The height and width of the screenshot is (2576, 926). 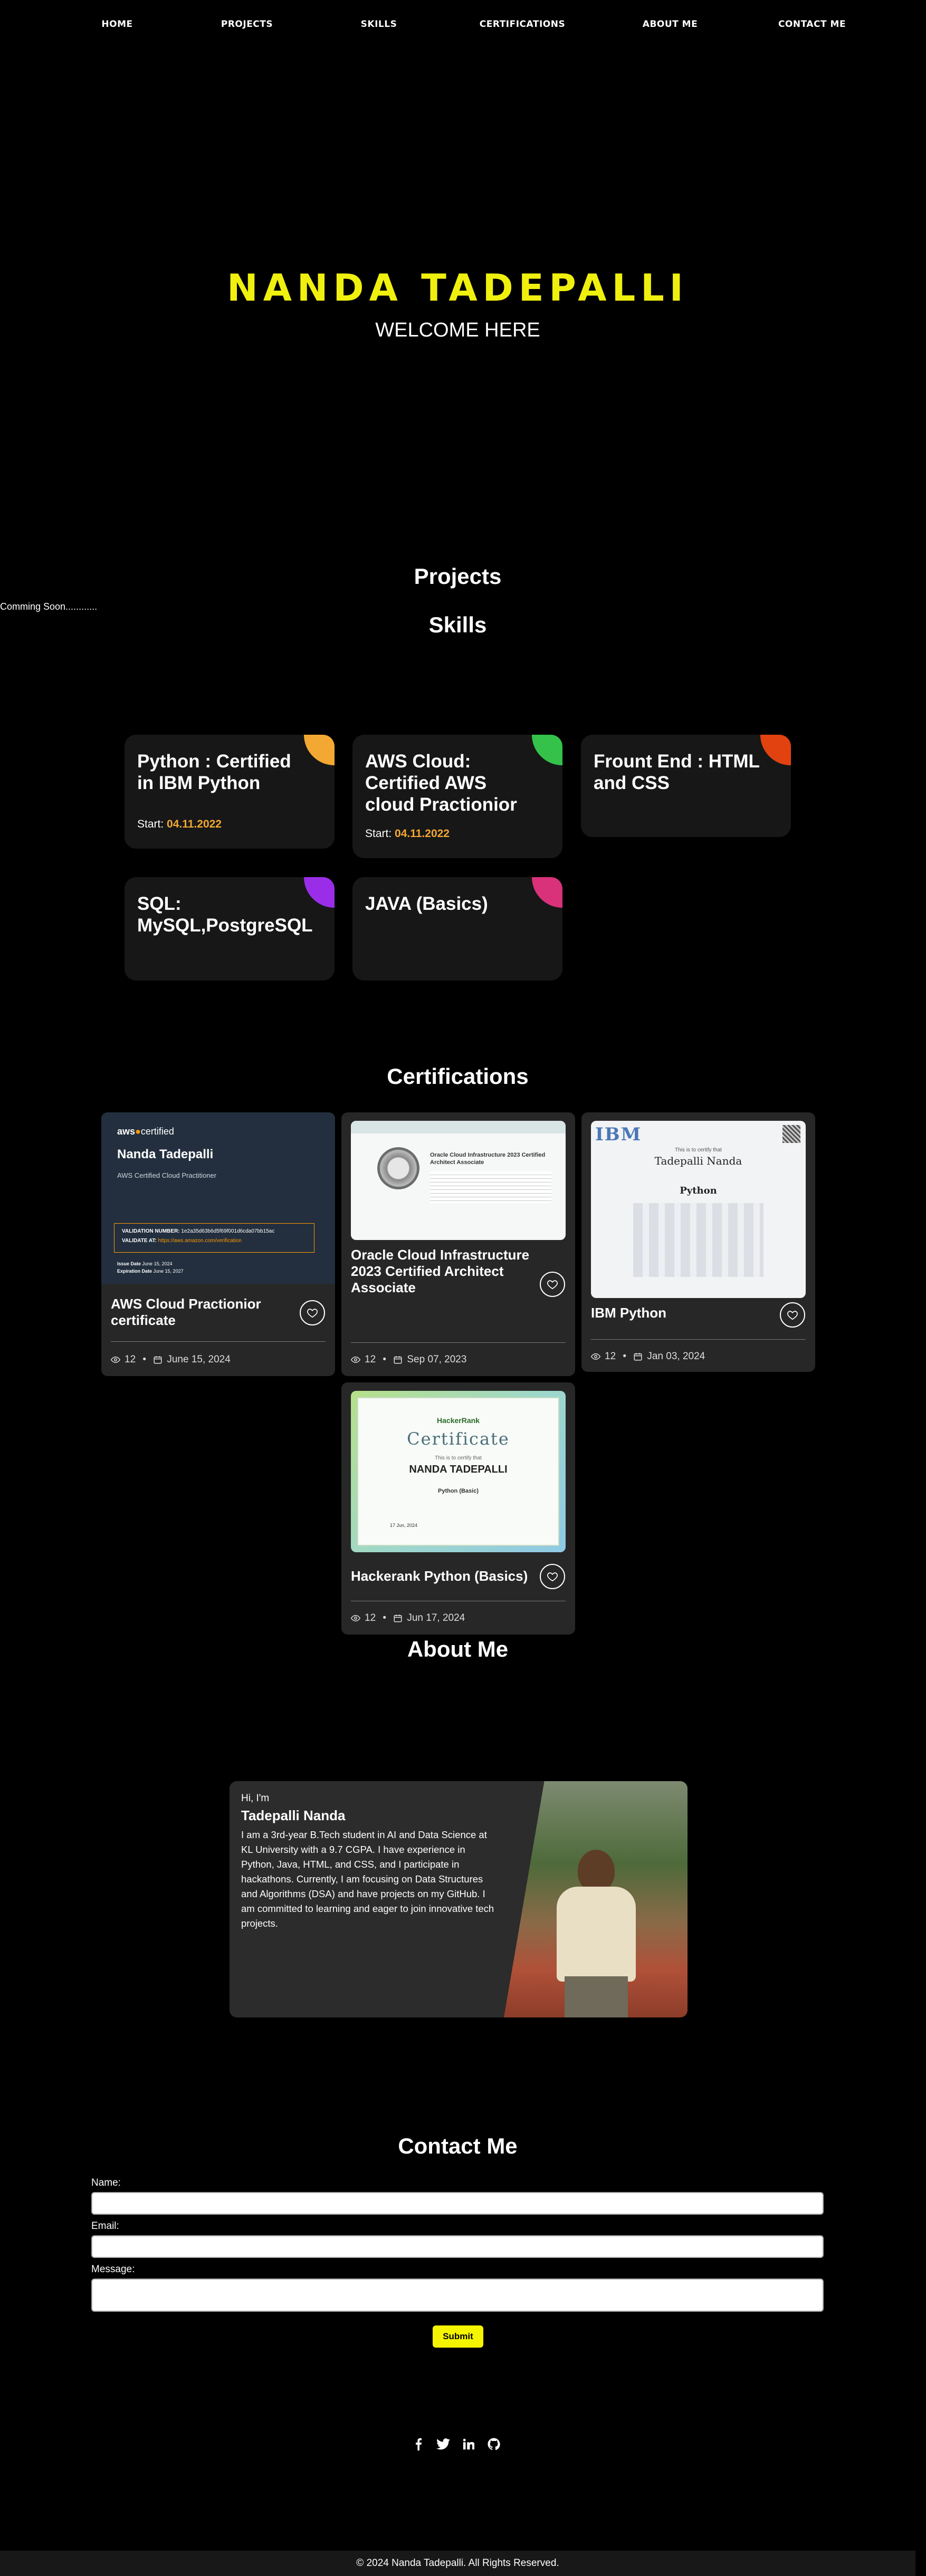 I want to click on hackerrank-holder: NANDA TADEPALLI, so click(x=458, y=1469).